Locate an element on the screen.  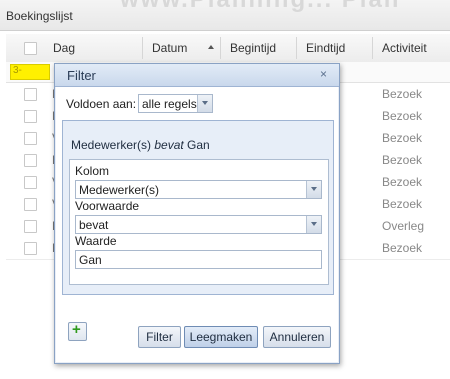
match-mode-label: Voldoen aan: is located at coordinates (101, 104).